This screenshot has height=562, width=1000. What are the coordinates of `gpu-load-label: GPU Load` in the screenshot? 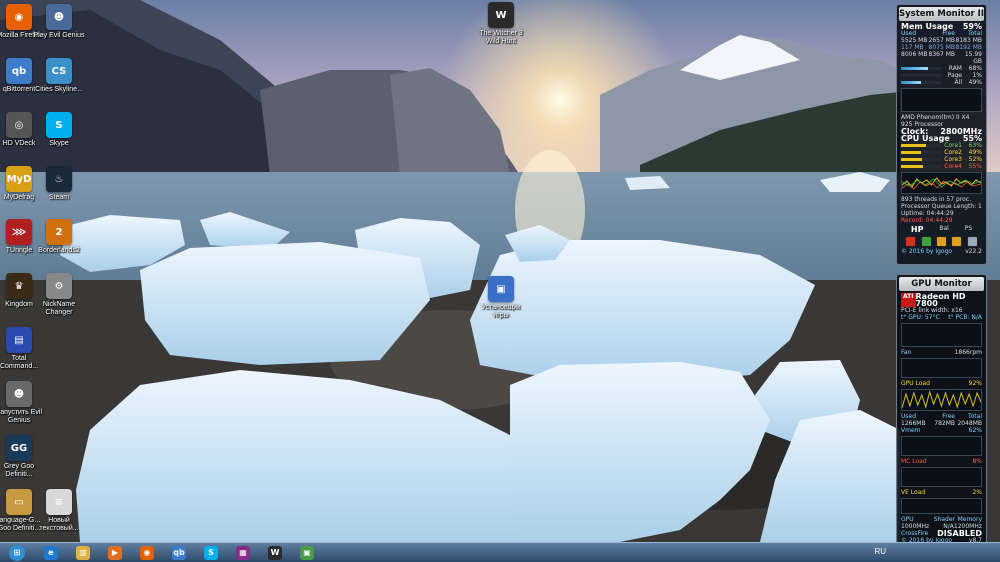 It's located at (915, 383).